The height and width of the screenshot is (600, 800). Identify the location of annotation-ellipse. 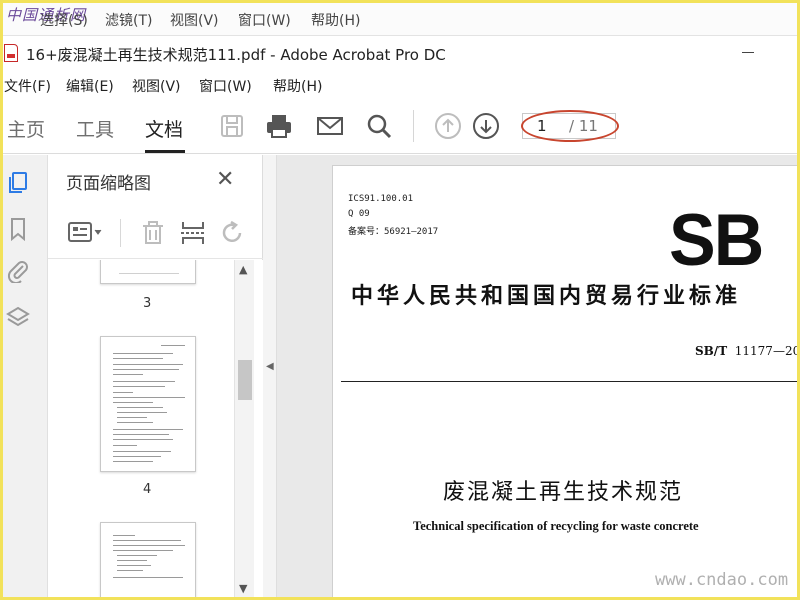
(570, 126).